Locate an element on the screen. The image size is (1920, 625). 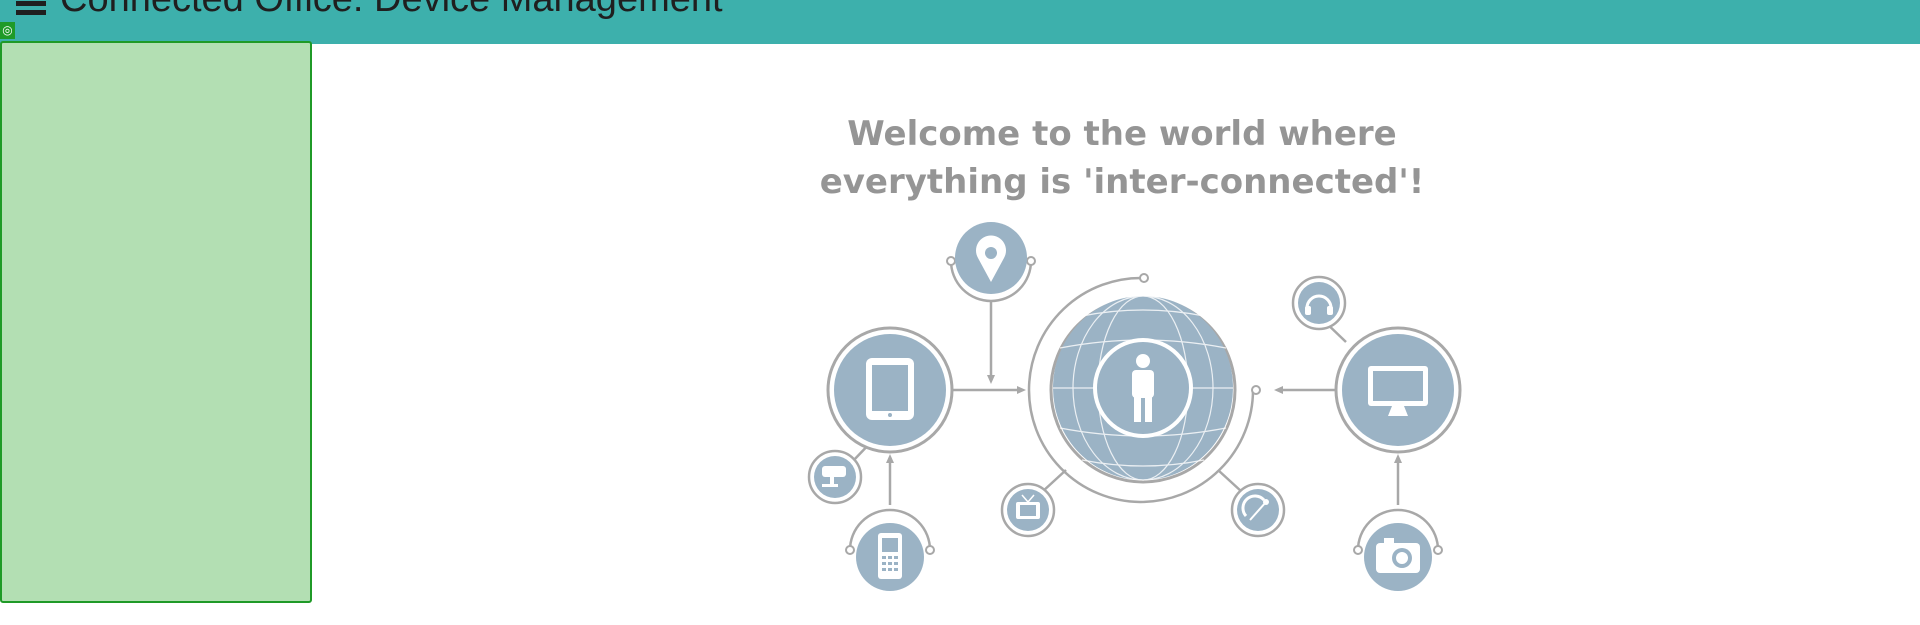
welcome-line-2: everything is 'inter-connected'! is located at coordinates (1122, 182).